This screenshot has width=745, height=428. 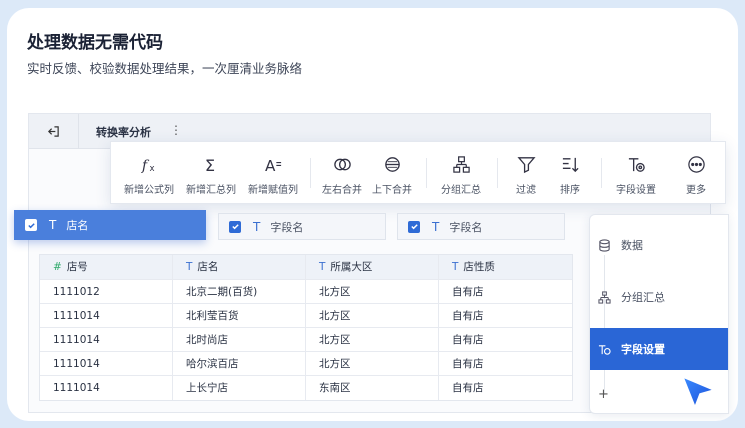 I want to click on step-field-settings: 字段设置, so click(x=659, y=349).